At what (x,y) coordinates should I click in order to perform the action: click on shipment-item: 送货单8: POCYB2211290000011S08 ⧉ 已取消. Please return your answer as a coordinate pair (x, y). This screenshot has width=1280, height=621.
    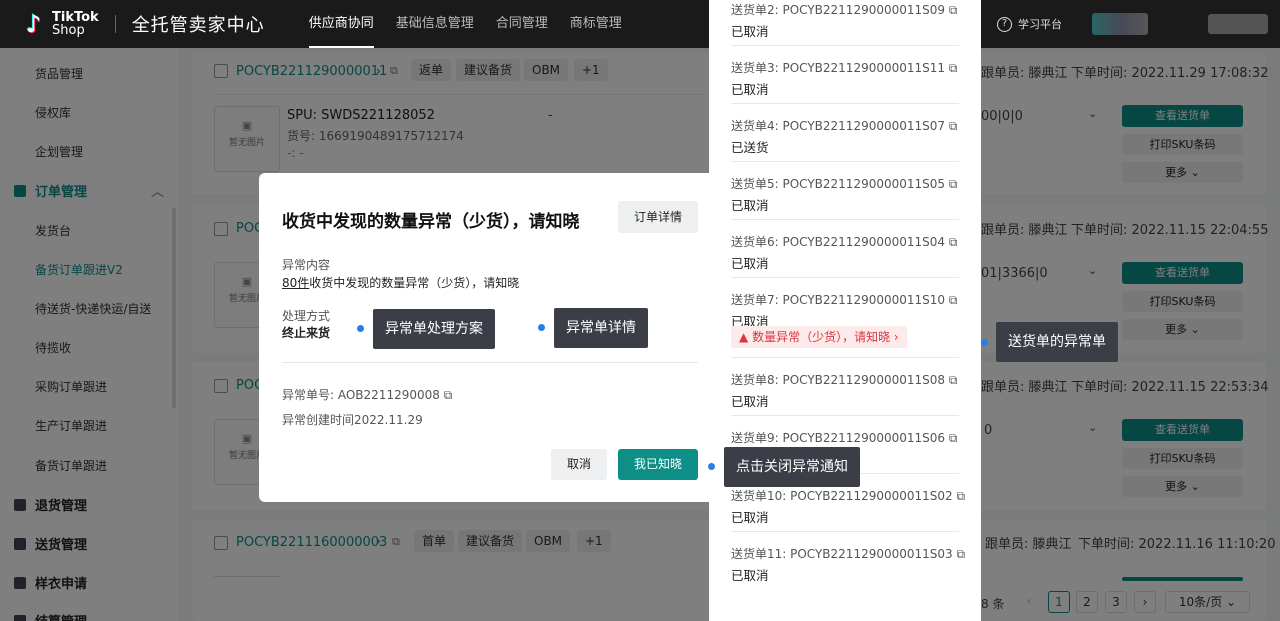
    Looking at the image, I should click on (845, 390).